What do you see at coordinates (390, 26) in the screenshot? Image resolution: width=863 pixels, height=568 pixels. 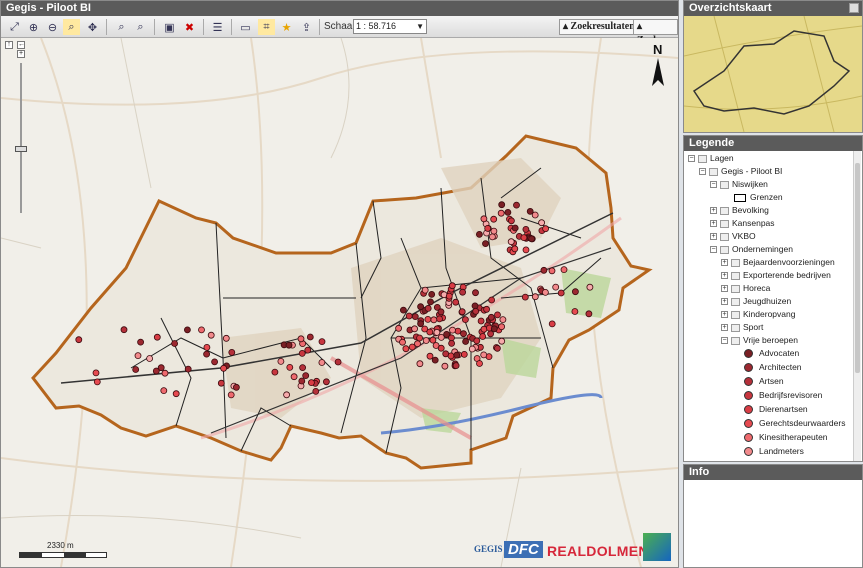 I see `scale-select: 1 : 58.716 ▼` at bounding box center [390, 26].